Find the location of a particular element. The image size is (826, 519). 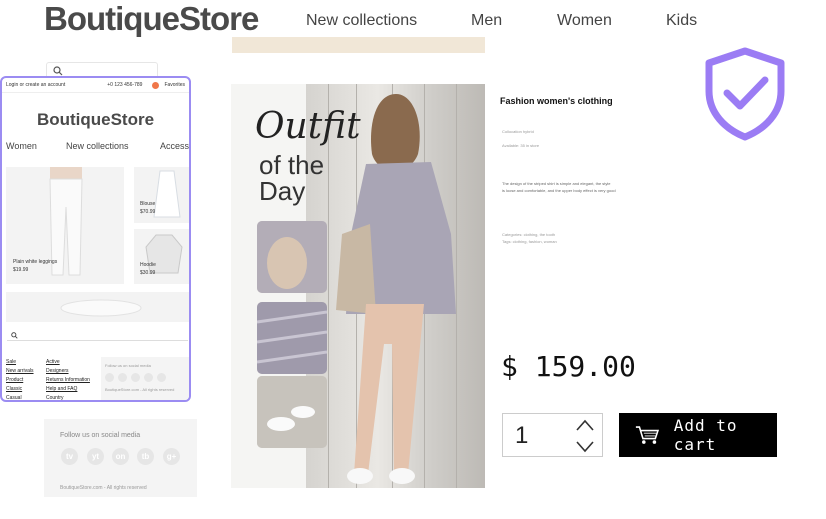

footer-links-col1: Sale New arrivals Product Classic Casual is located at coordinates (20, 379).